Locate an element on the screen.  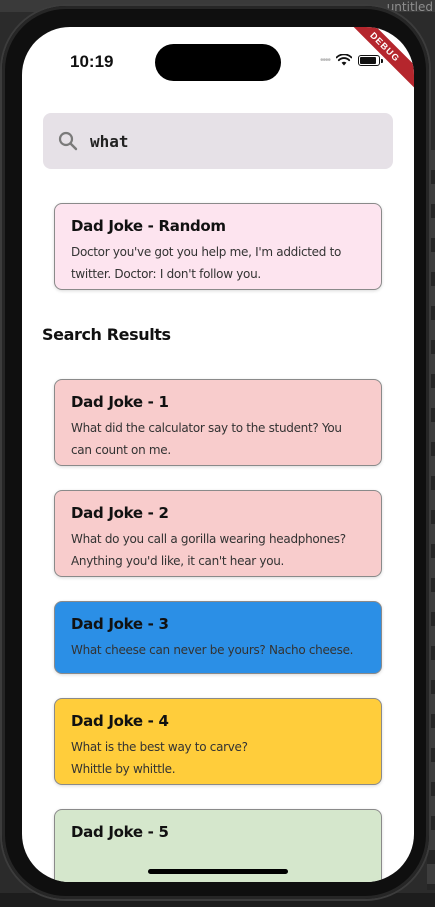
search-input: what is located at coordinates (109, 141).